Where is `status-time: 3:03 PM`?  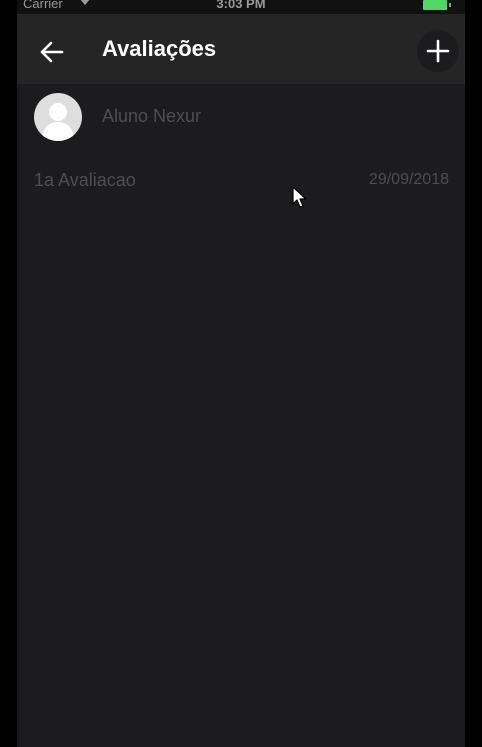 status-time: 3:03 PM is located at coordinates (241, 5).